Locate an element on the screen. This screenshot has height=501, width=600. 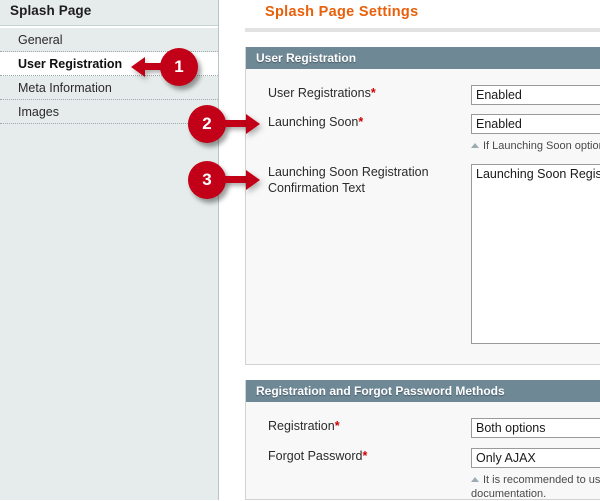
field-label-text: User Registrations is located at coordinates (319, 93).